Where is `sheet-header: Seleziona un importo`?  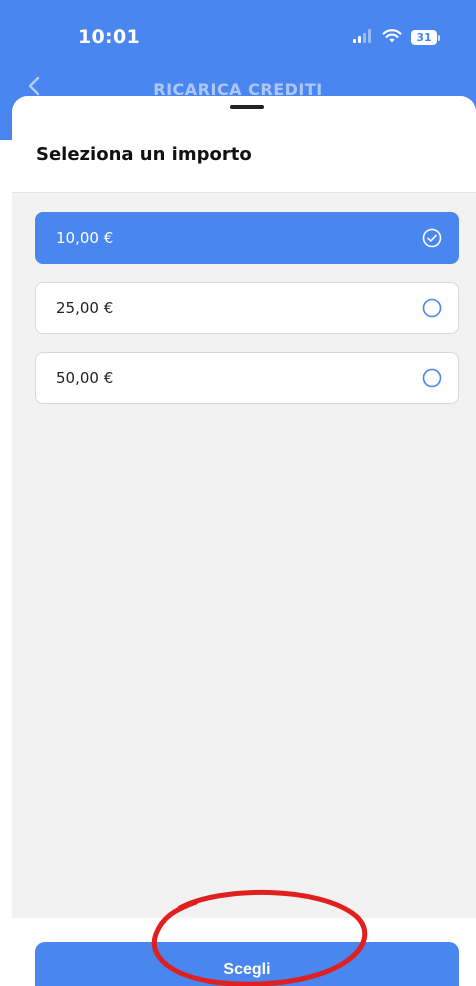
sheet-header: Seleziona un importo is located at coordinates (244, 144).